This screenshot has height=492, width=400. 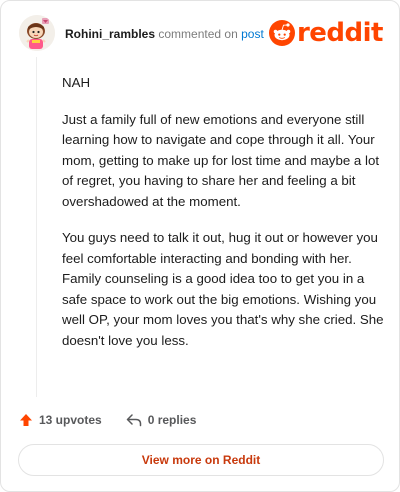 What do you see at coordinates (26, 420) in the screenshot?
I see `upvote-arrow-icon` at bounding box center [26, 420].